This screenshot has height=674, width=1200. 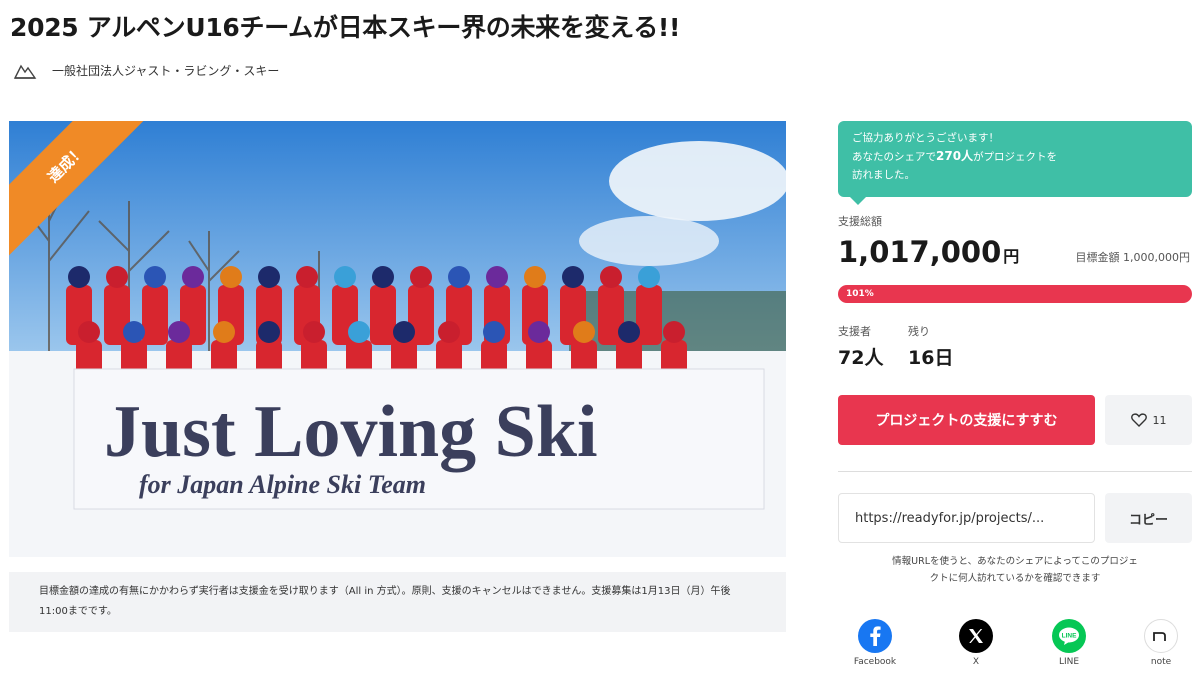 I want to click on x-icon, so click(x=976, y=636).